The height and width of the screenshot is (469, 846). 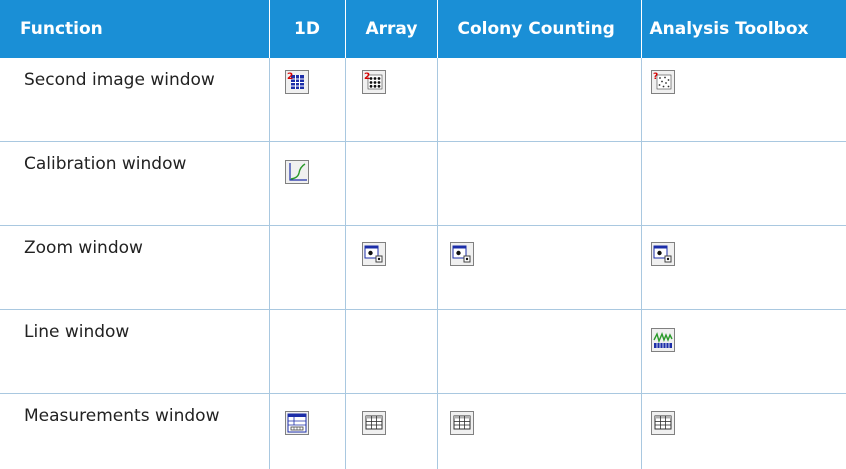 I want to click on header-colony-counting: Colony Counting, so click(x=539, y=29).